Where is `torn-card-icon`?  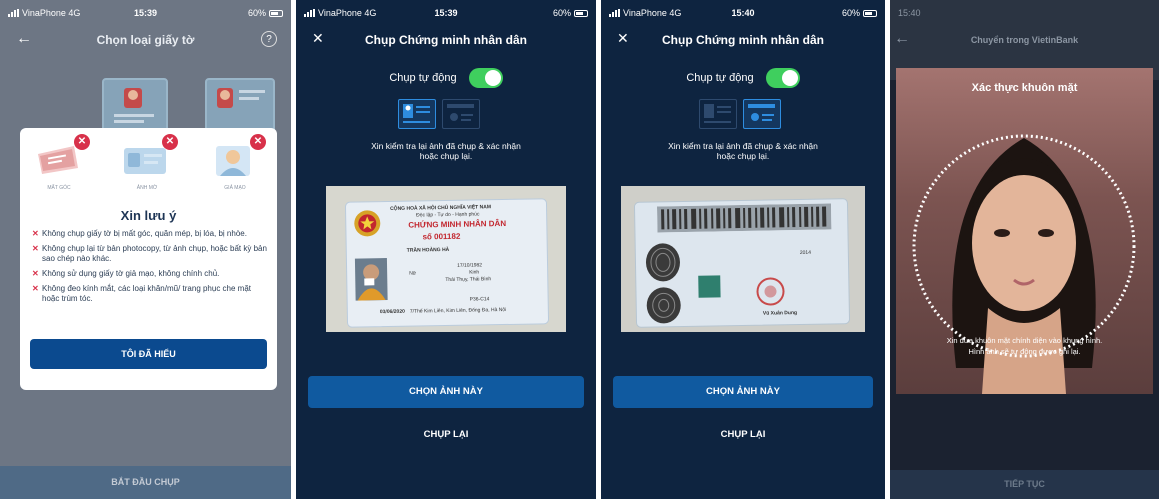
torn-card-icon is located at coordinates (58, 160).